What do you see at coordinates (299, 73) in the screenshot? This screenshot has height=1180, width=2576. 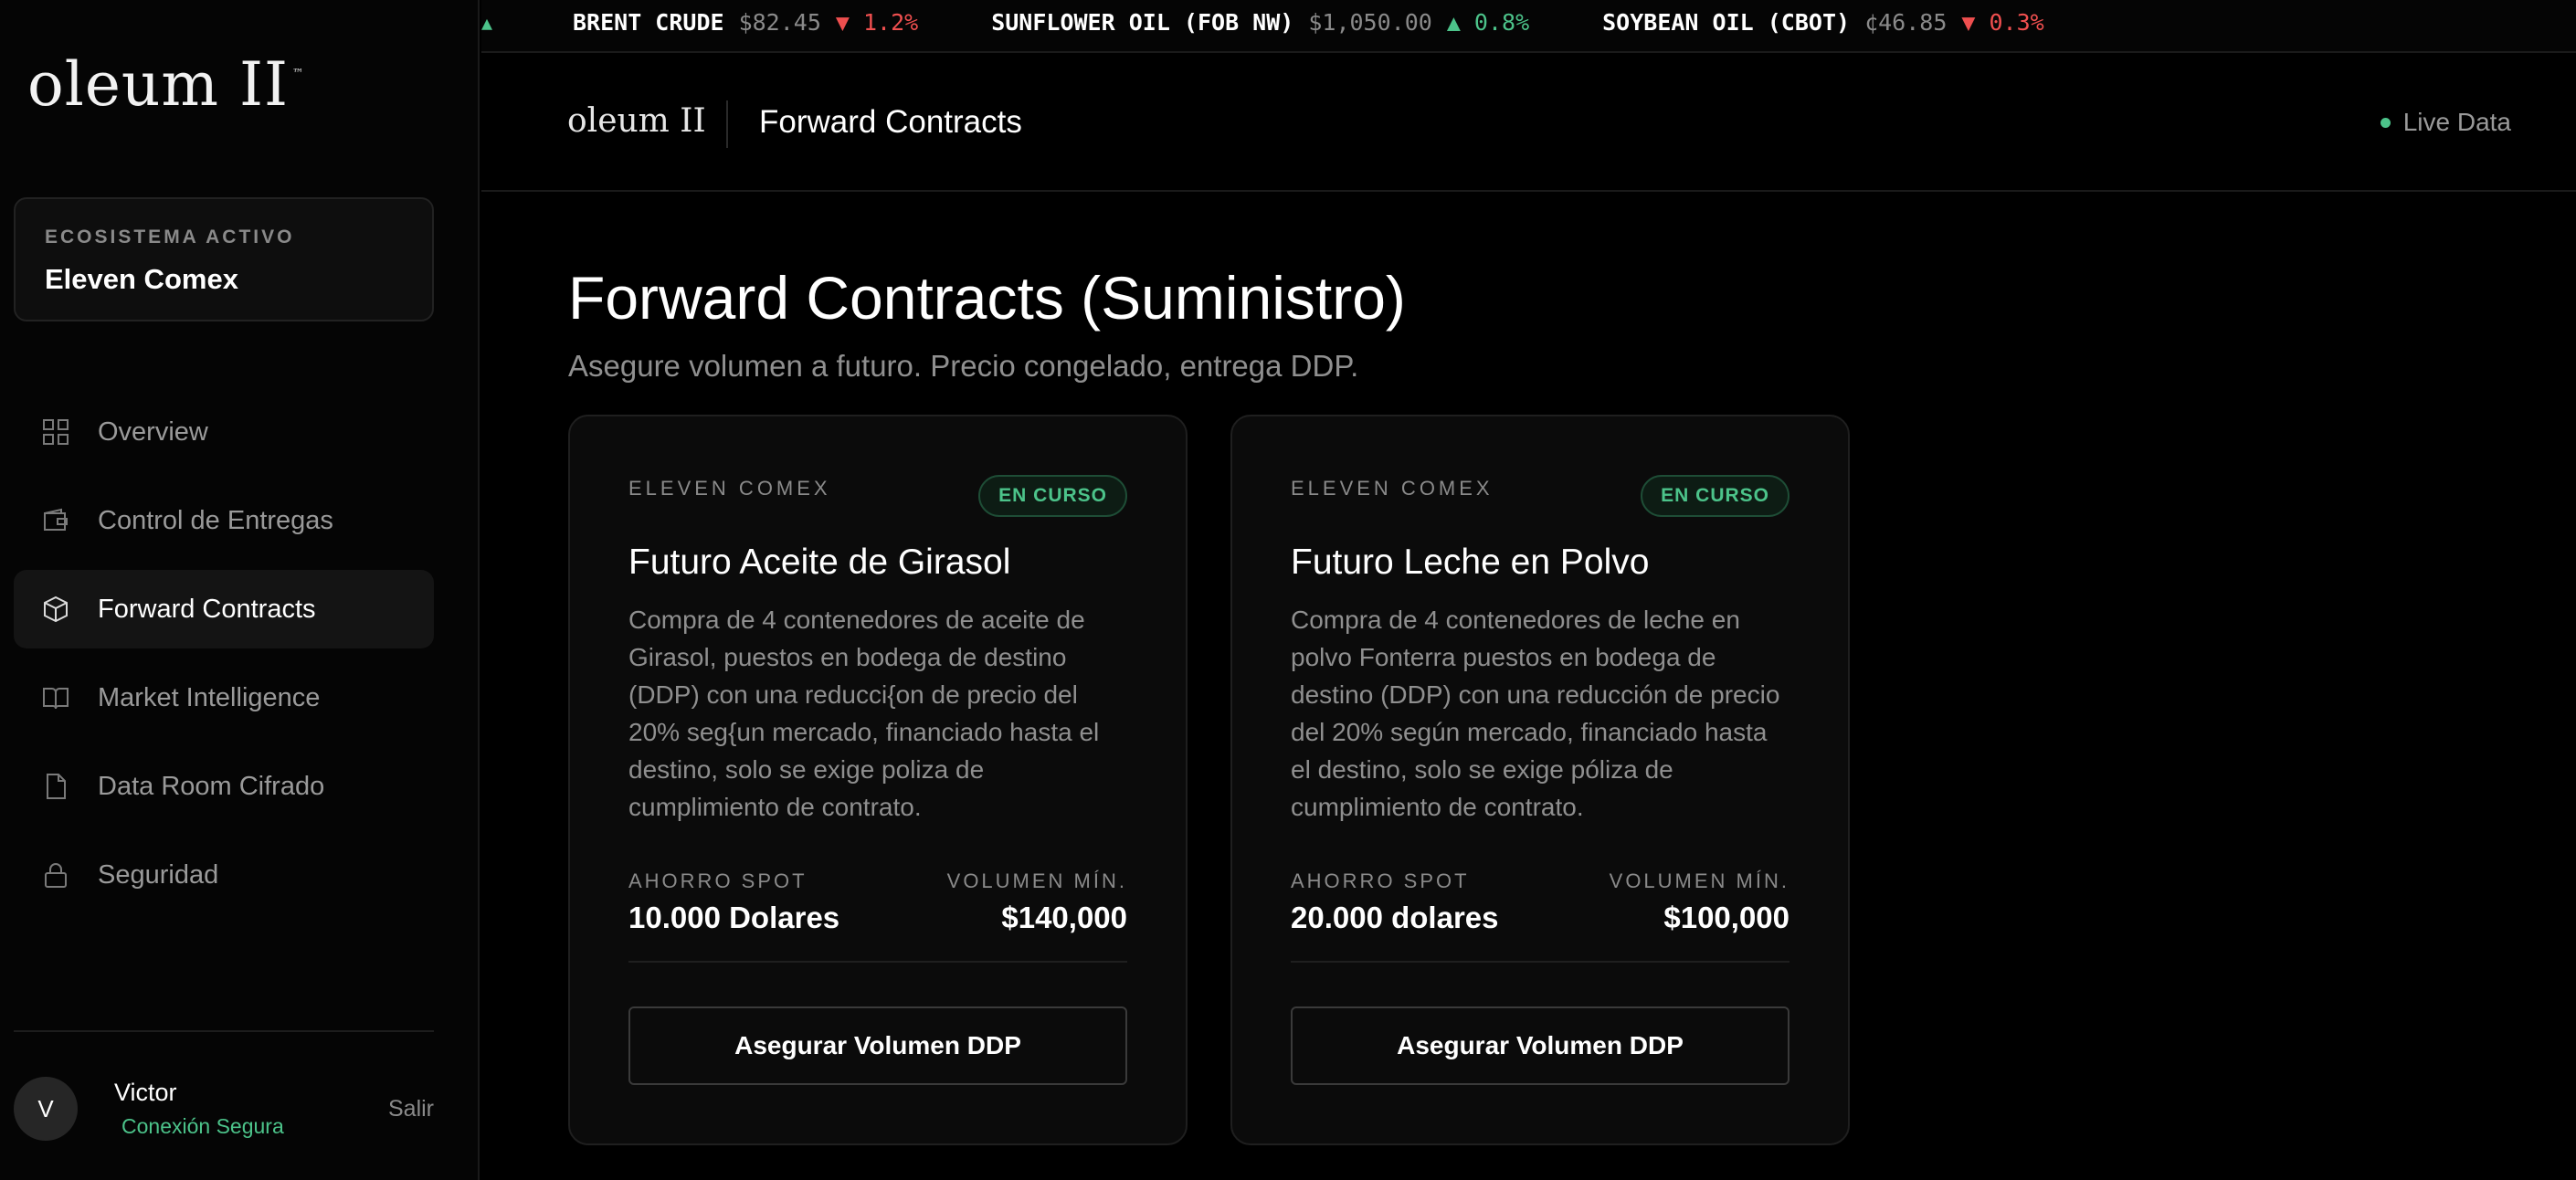 I see `brand-logo-mark: ™` at bounding box center [299, 73].